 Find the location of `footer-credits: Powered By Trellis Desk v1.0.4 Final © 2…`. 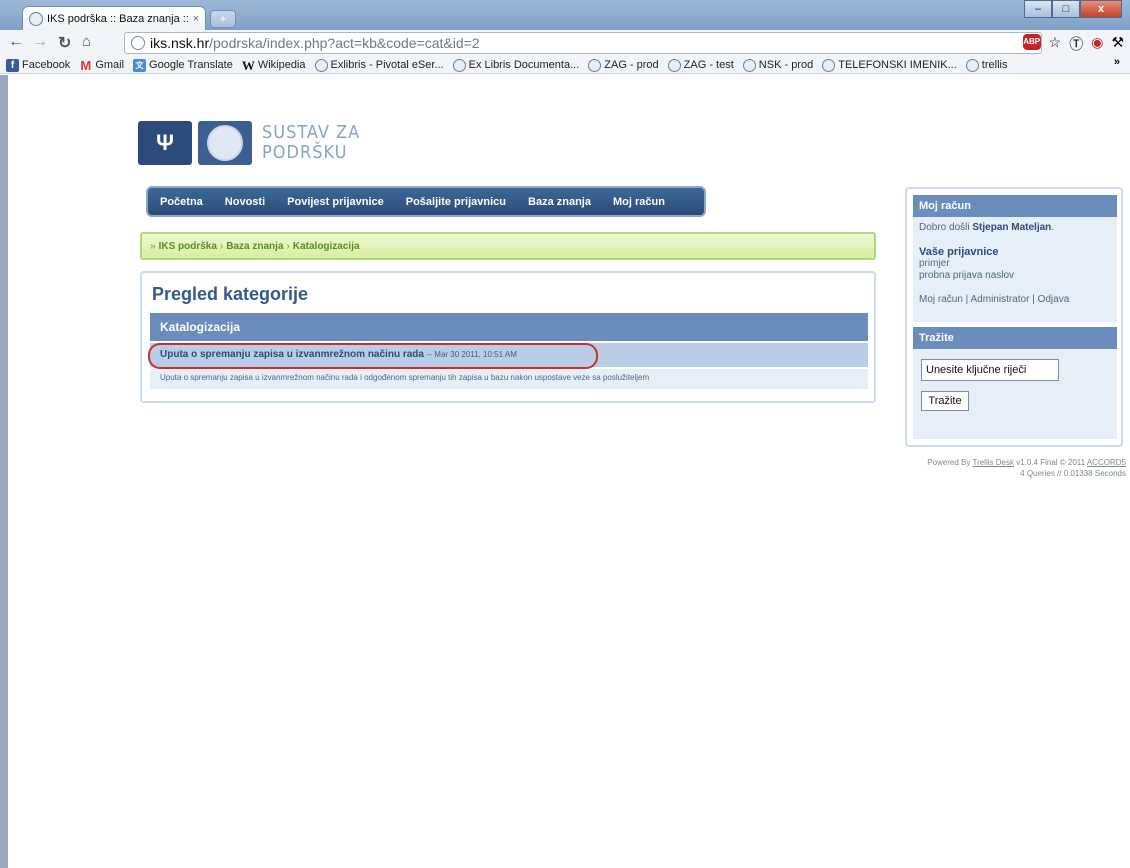

footer-credits: Powered By Trellis Desk v1.0.4 Final © 2… is located at coordinates (1026, 462).